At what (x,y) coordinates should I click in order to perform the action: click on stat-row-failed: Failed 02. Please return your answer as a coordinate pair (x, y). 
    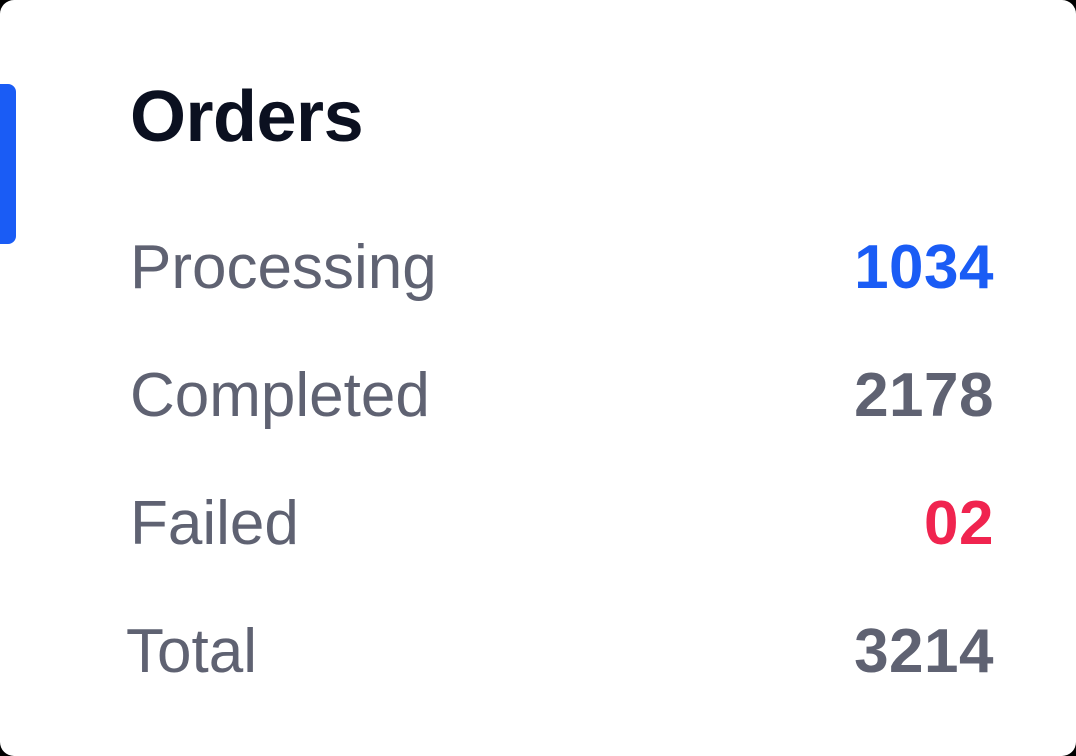
    Looking at the image, I should click on (560, 530).